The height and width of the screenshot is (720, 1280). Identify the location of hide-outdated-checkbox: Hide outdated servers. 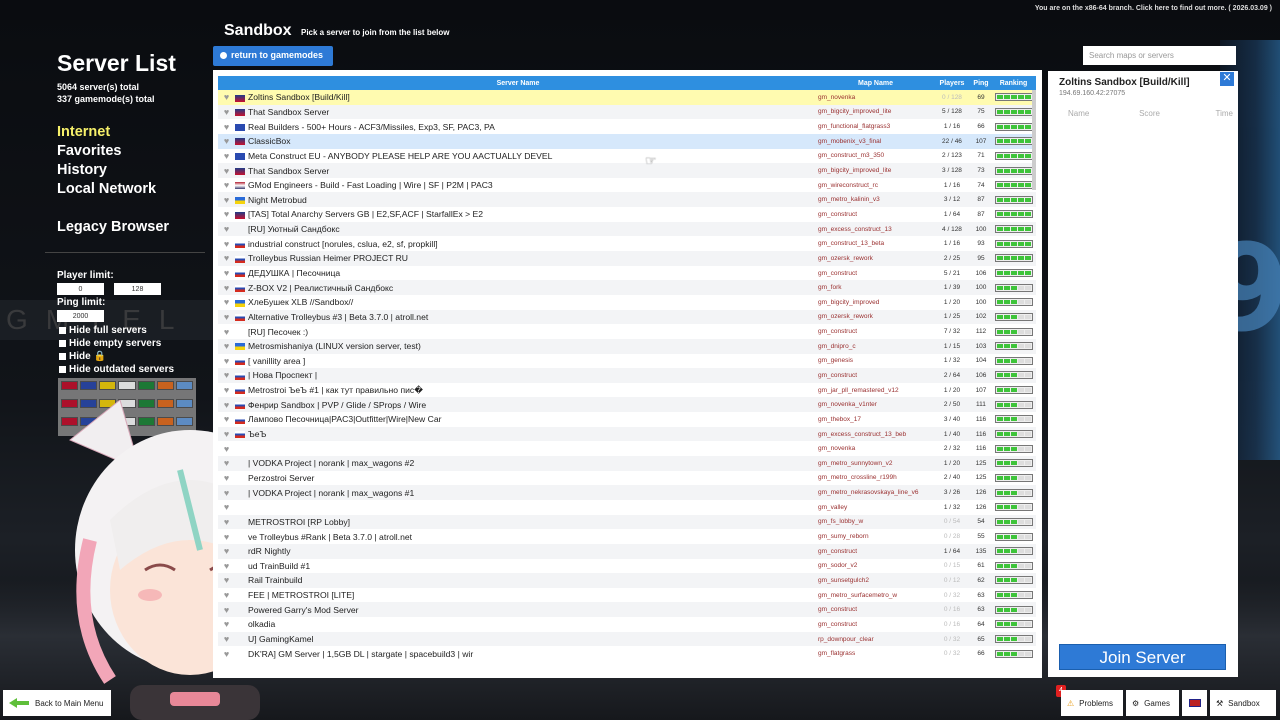
(138, 369).